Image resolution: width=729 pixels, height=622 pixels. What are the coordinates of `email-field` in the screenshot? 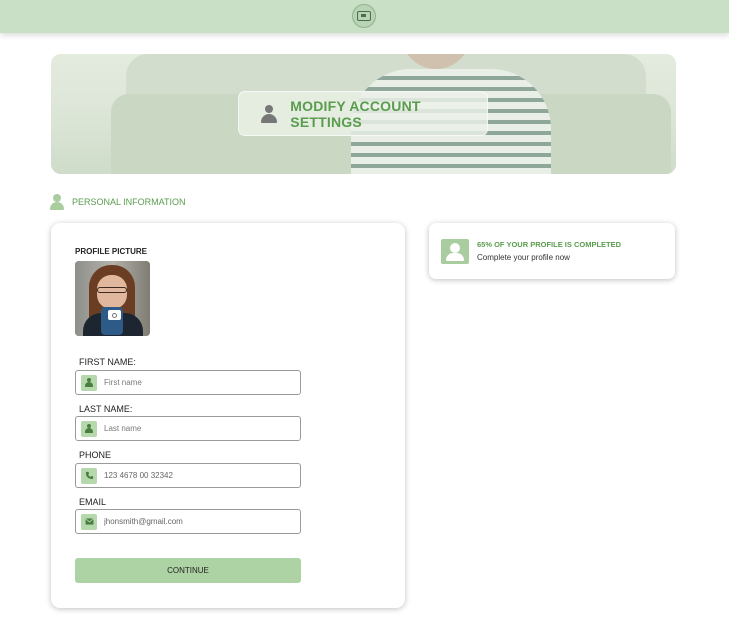 It's located at (188, 521).